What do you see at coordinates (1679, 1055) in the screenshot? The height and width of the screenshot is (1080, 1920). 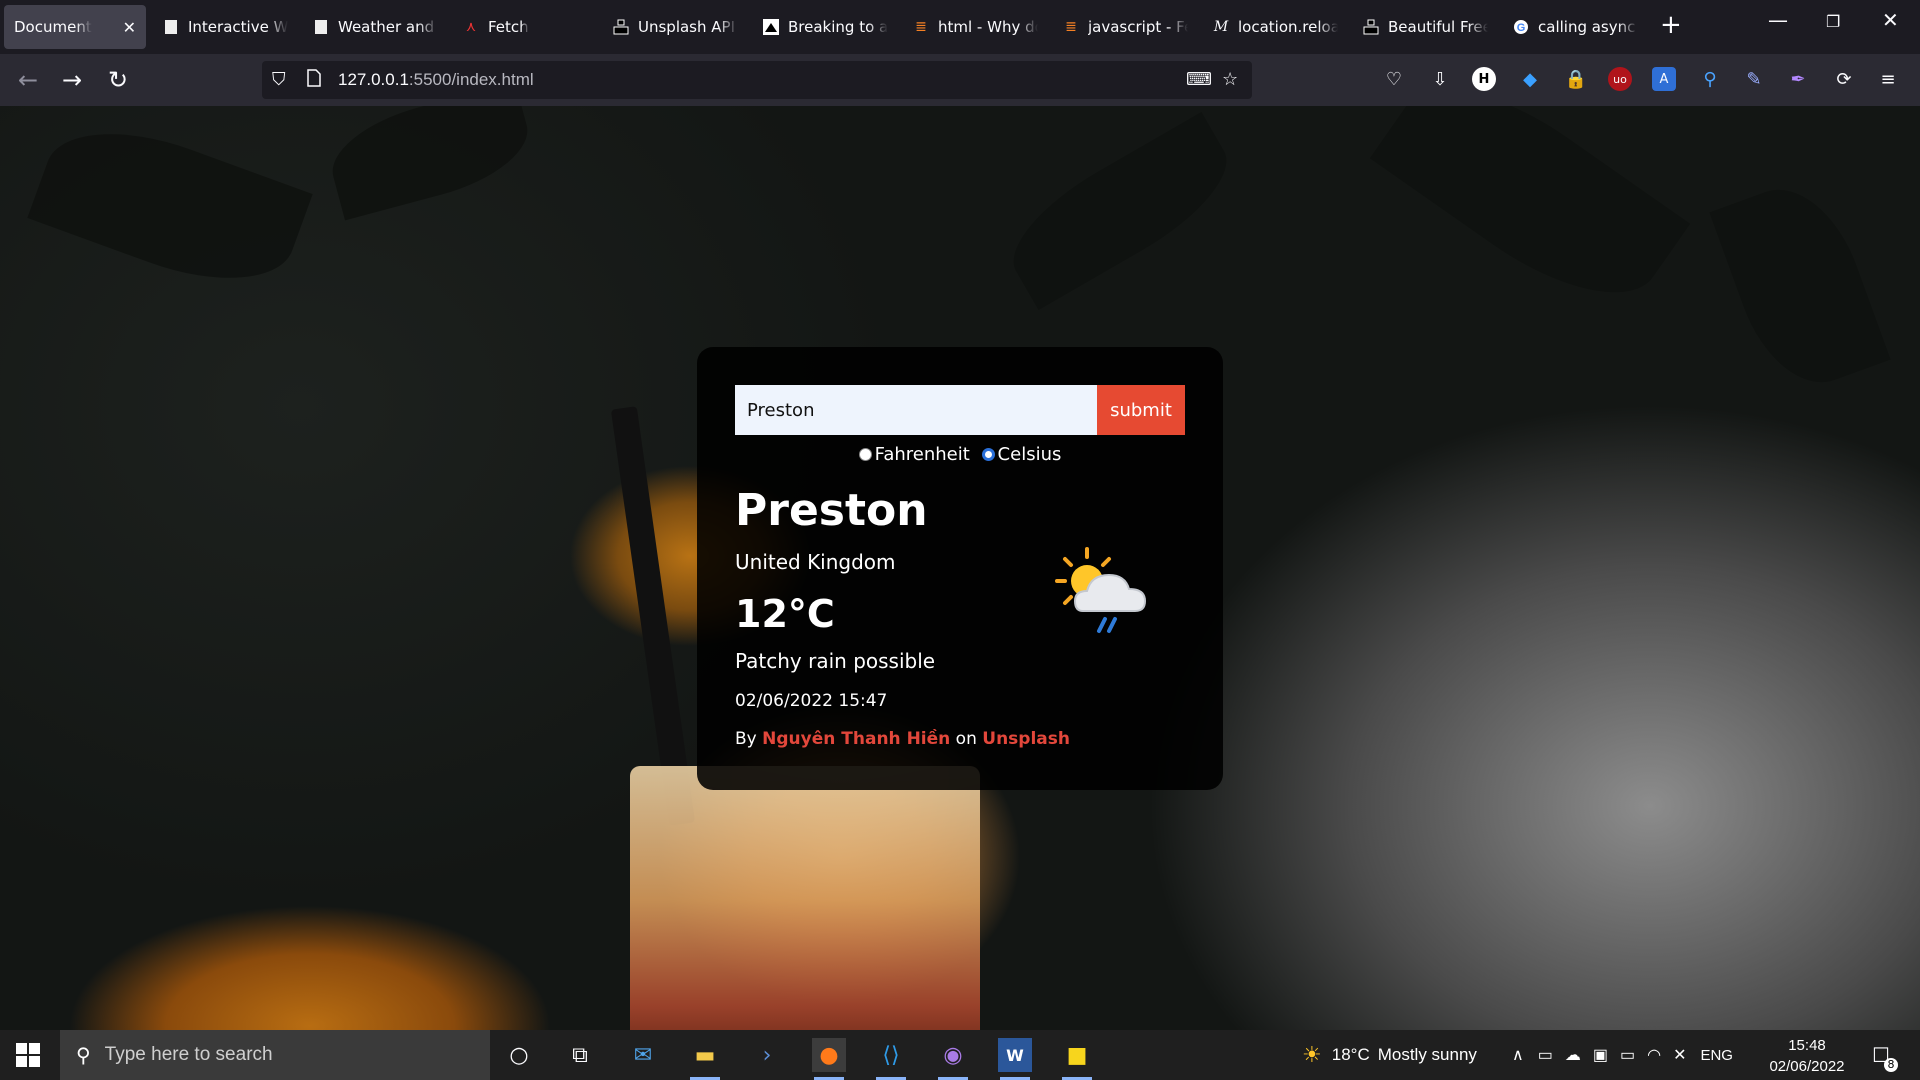 I see `volume-muted-icon: ✕` at bounding box center [1679, 1055].